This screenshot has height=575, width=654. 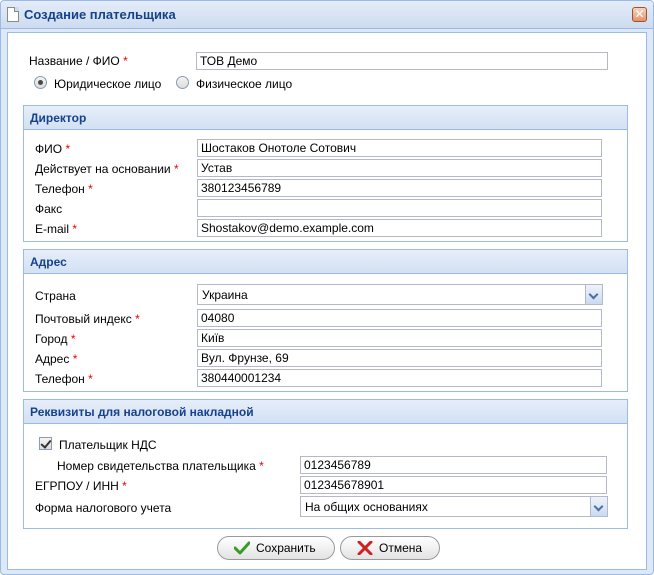 What do you see at coordinates (399, 338) in the screenshot?
I see `city-input: Київ` at bounding box center [399, 338].